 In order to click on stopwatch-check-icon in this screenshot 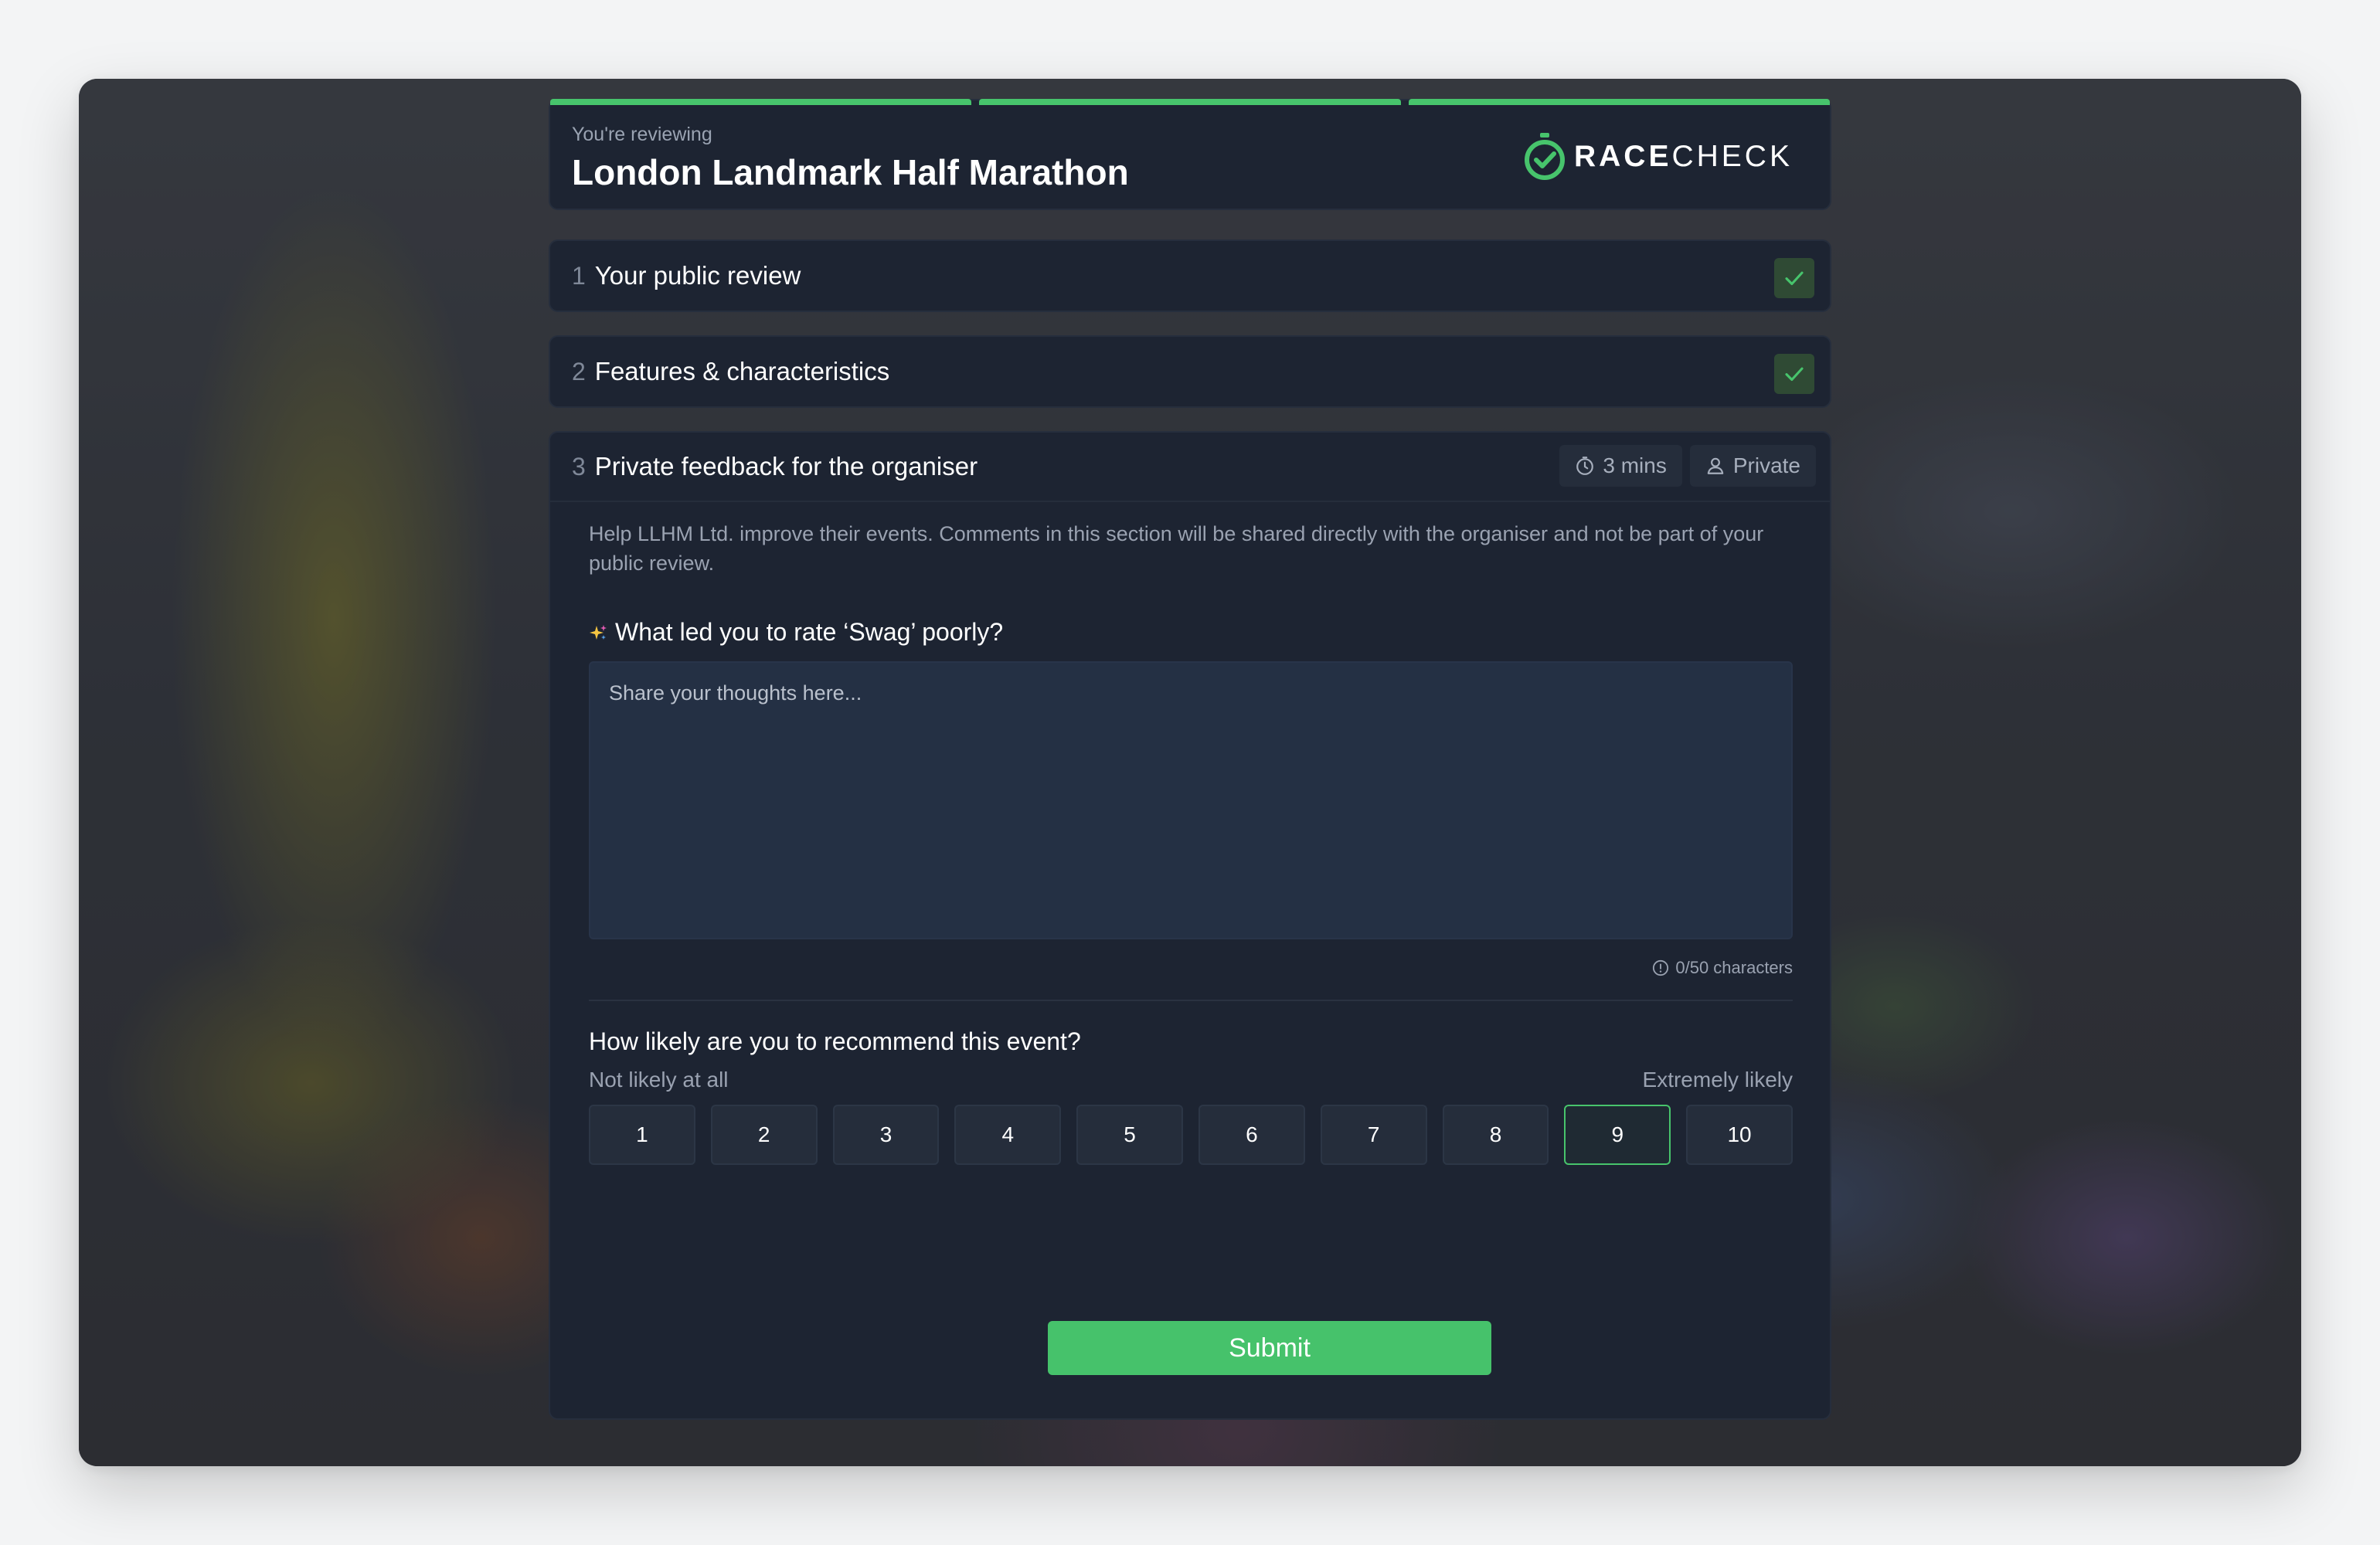, I will do `click(1545, 156)`.